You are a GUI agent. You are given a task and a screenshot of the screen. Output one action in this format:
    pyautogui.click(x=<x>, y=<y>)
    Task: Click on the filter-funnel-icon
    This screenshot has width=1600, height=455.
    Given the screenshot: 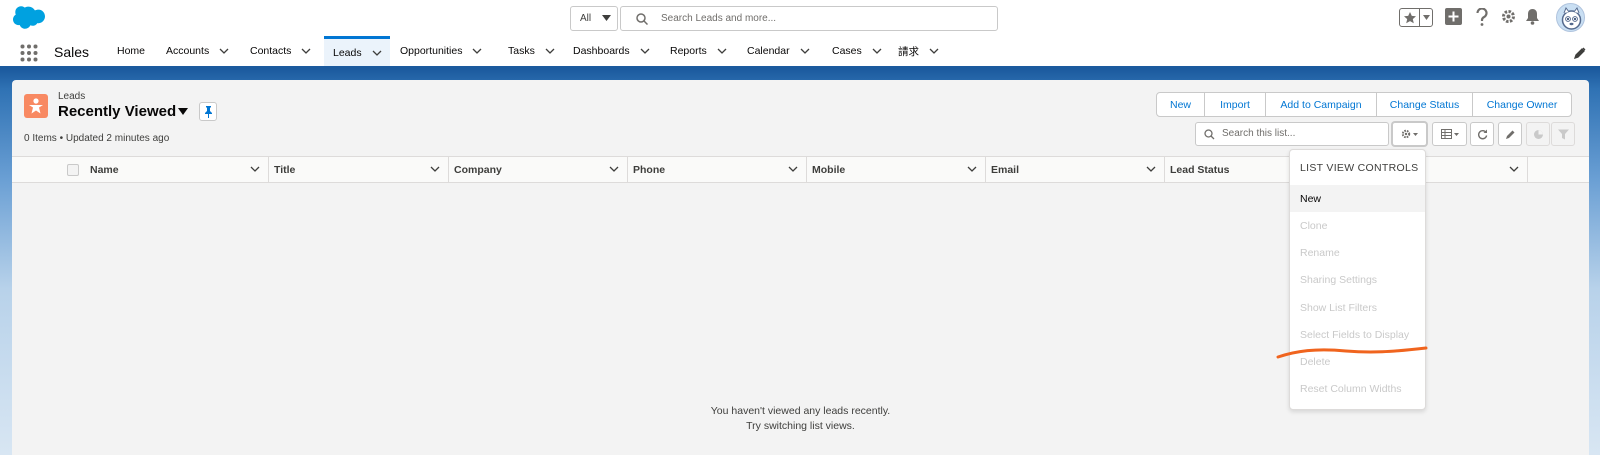 What is the action you would take?
    pyautogui.click(x=1563, y=134)
    